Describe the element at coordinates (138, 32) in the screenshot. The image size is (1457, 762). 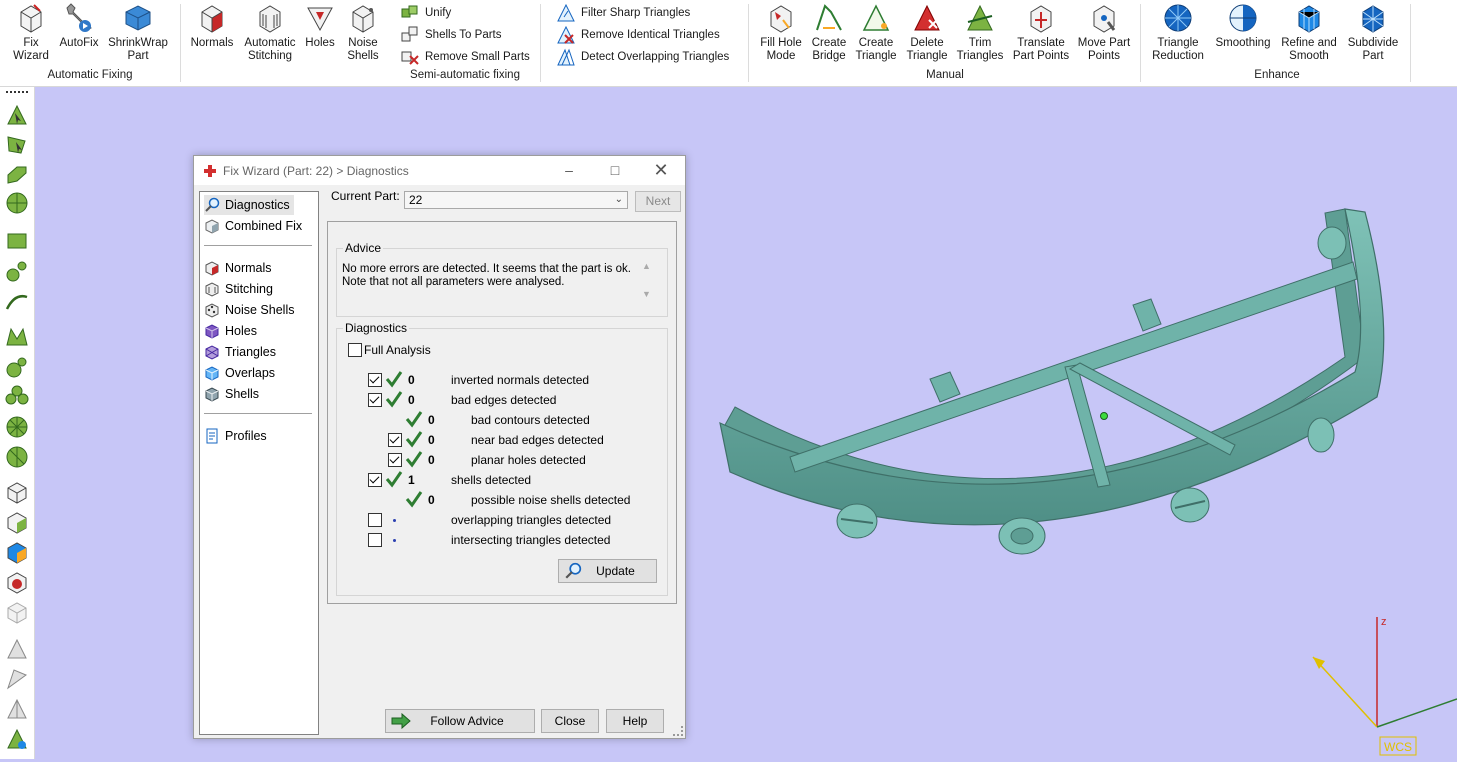
I see `shrinkwrap-button: ShrinkWrap Part` at that location.